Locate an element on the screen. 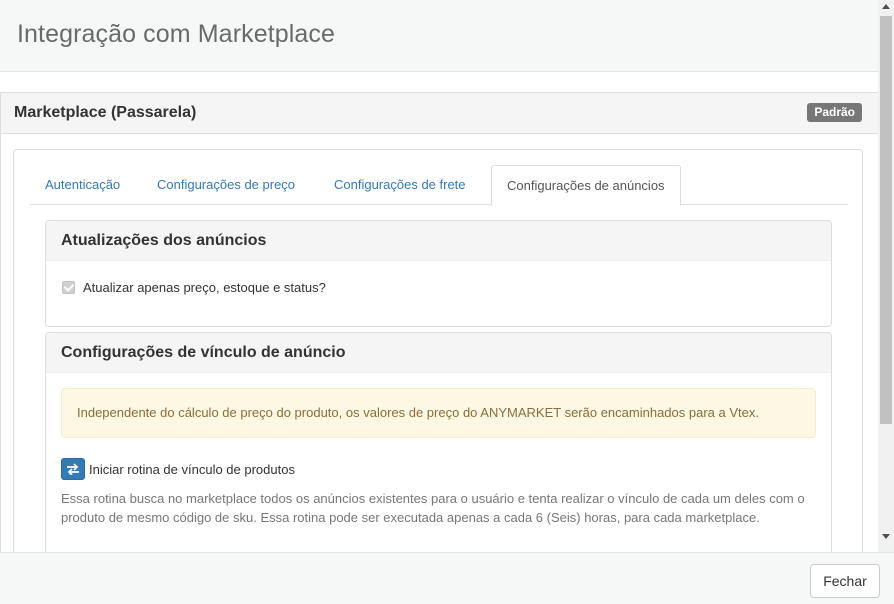 This screenshot has width=894, height=604. scroll-up-arrow-icon is located at coordinates (886, 6).